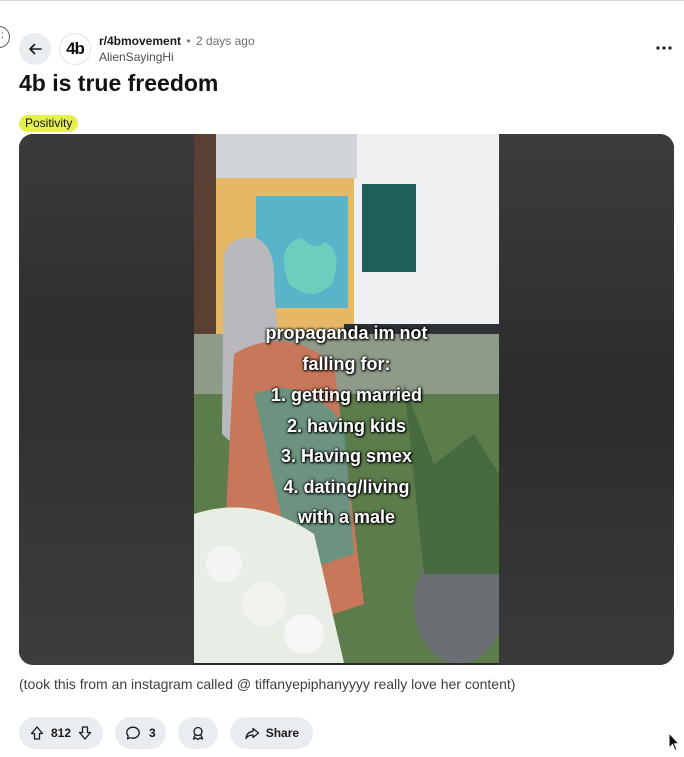 The width and height of the screenshot is (684, 757). I want to click on overlay-text-line: 4. dating/living, so click(346, 487).